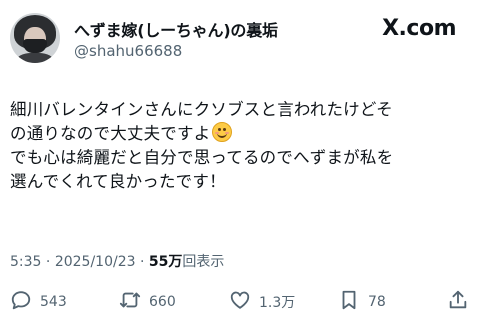 This screenshot has height=325, width=480. What do you see at coordinates (95, 262) in the screenshot?
I see `tweet-date: 2025/10/23` at bounding box center [95, 262].